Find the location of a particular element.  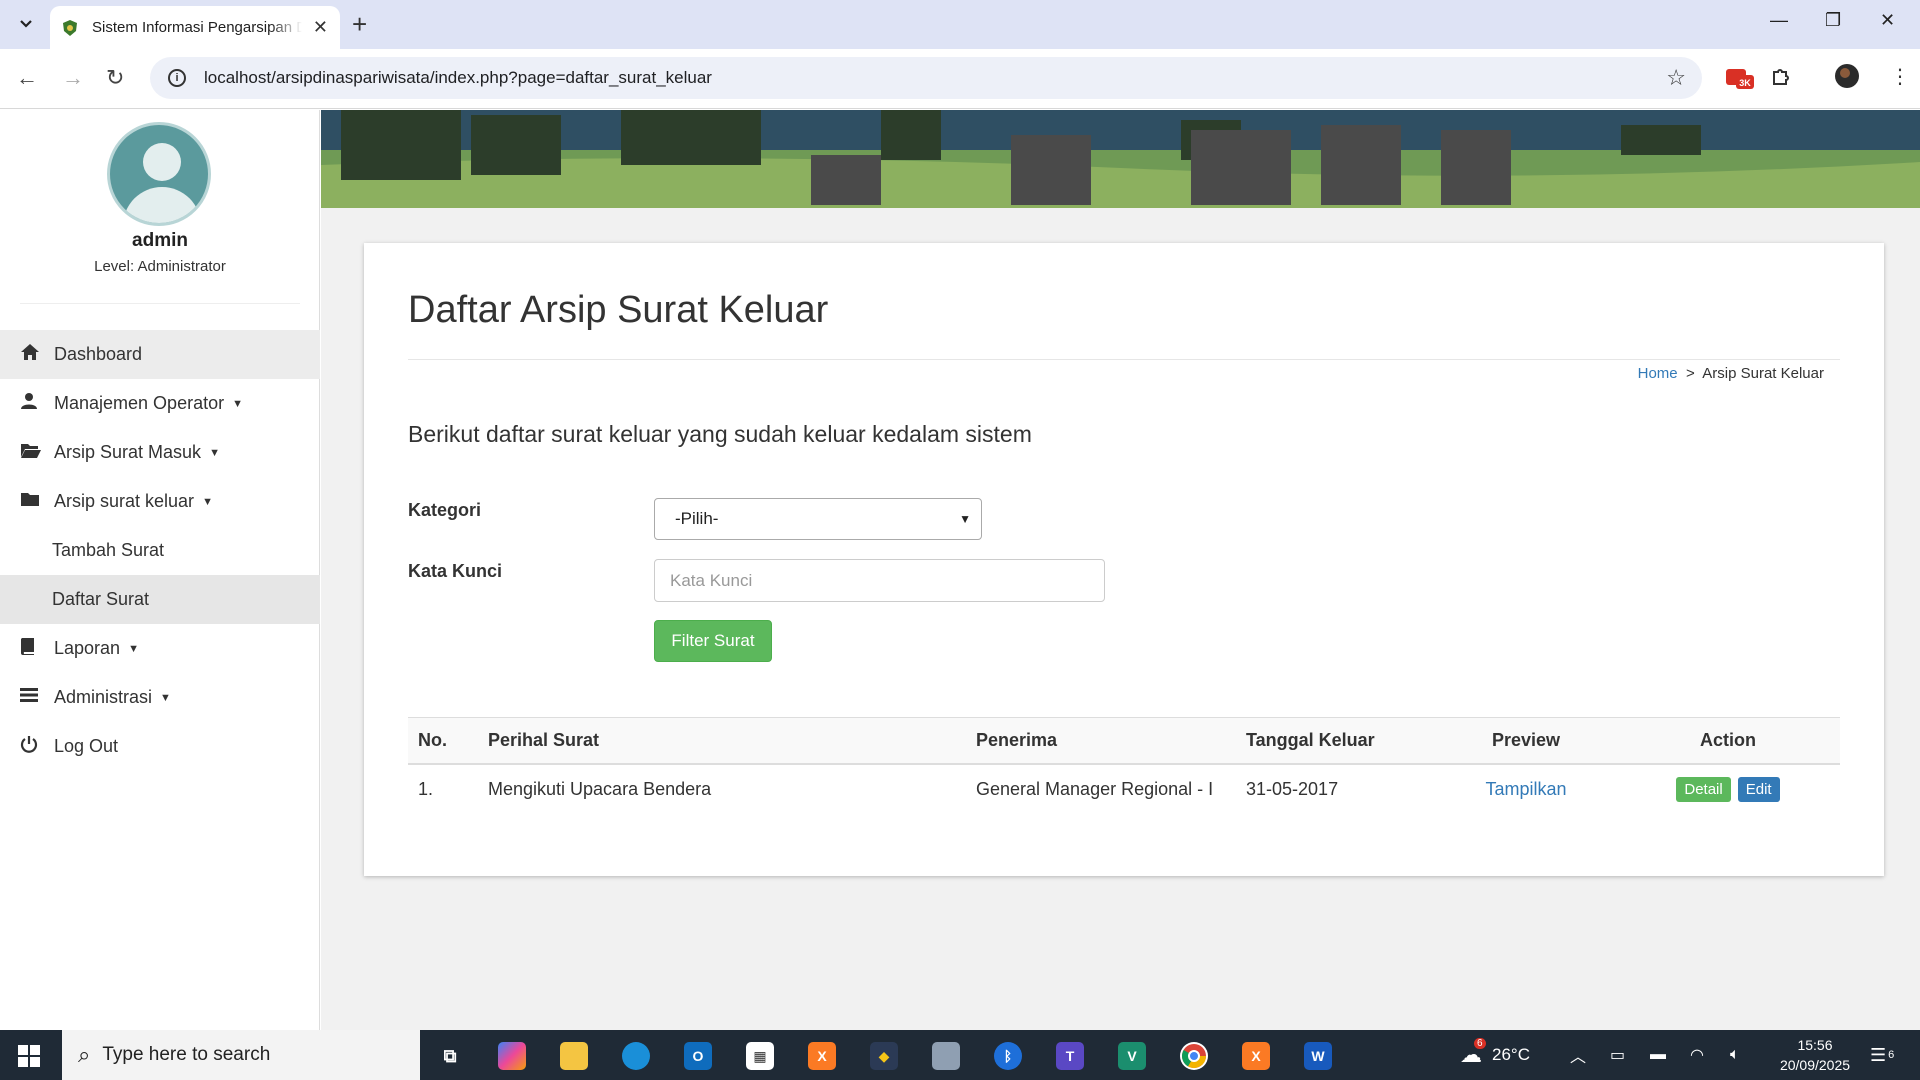

sidebar-item-logout: Log Out is located at coordinates (160, 746).